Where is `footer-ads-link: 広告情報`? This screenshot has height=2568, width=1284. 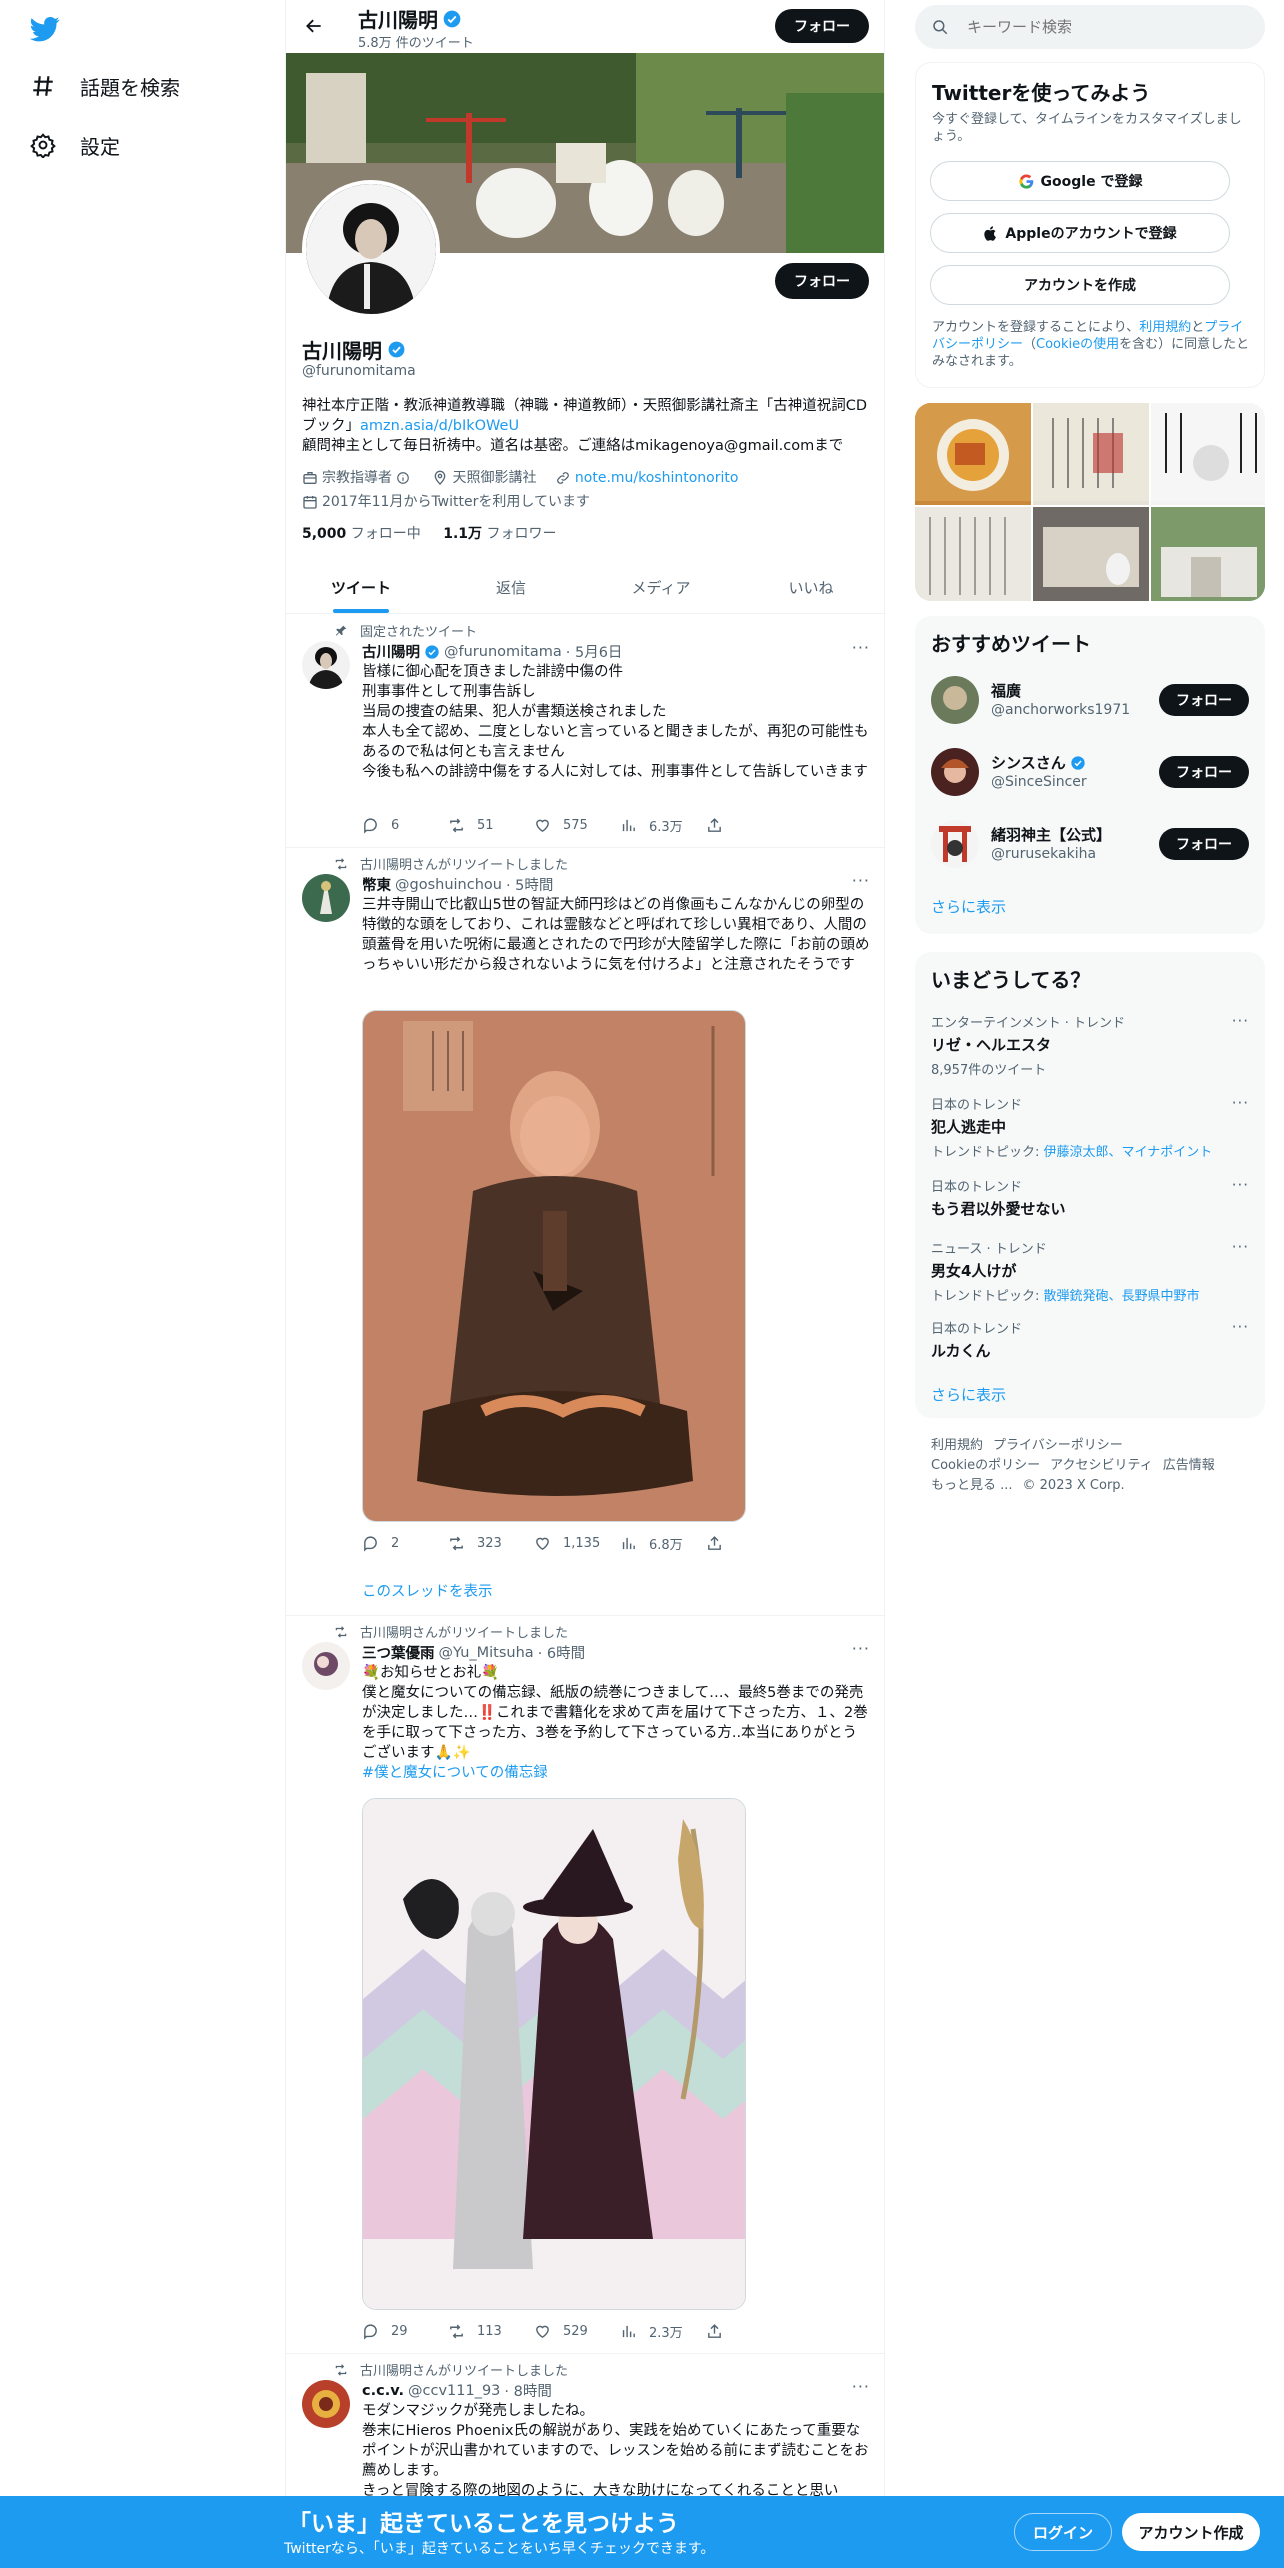
footer-ads-link: 広告情報 is located at coordinates (1189, 1465).